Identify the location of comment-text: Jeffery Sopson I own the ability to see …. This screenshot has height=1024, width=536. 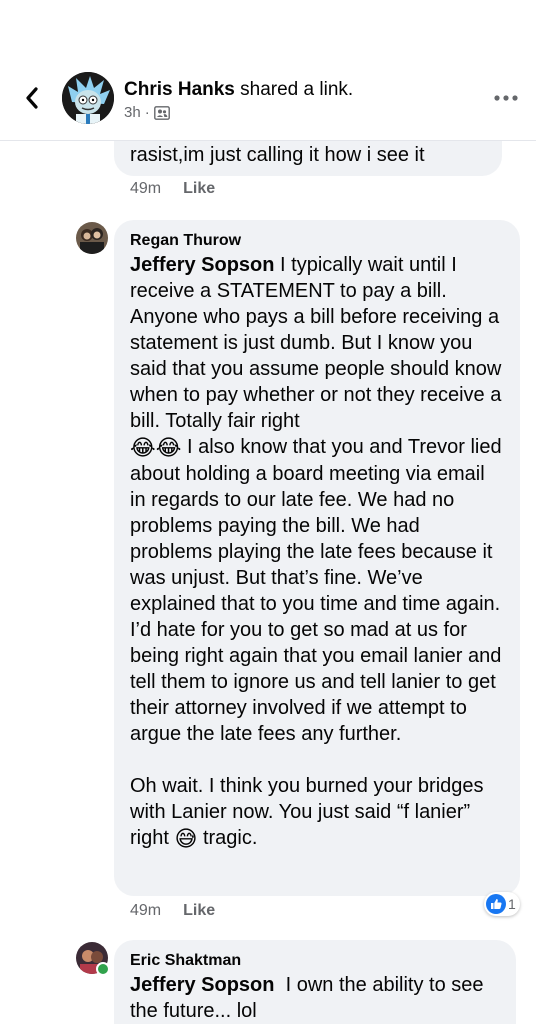
(315, 998).